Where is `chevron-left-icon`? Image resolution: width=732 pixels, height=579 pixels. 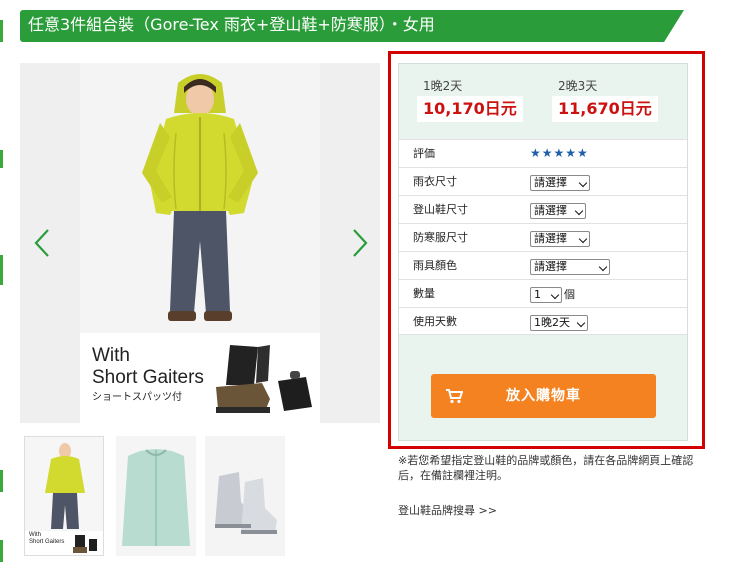 chevron-left-icon is located at coordinates (41, 243).